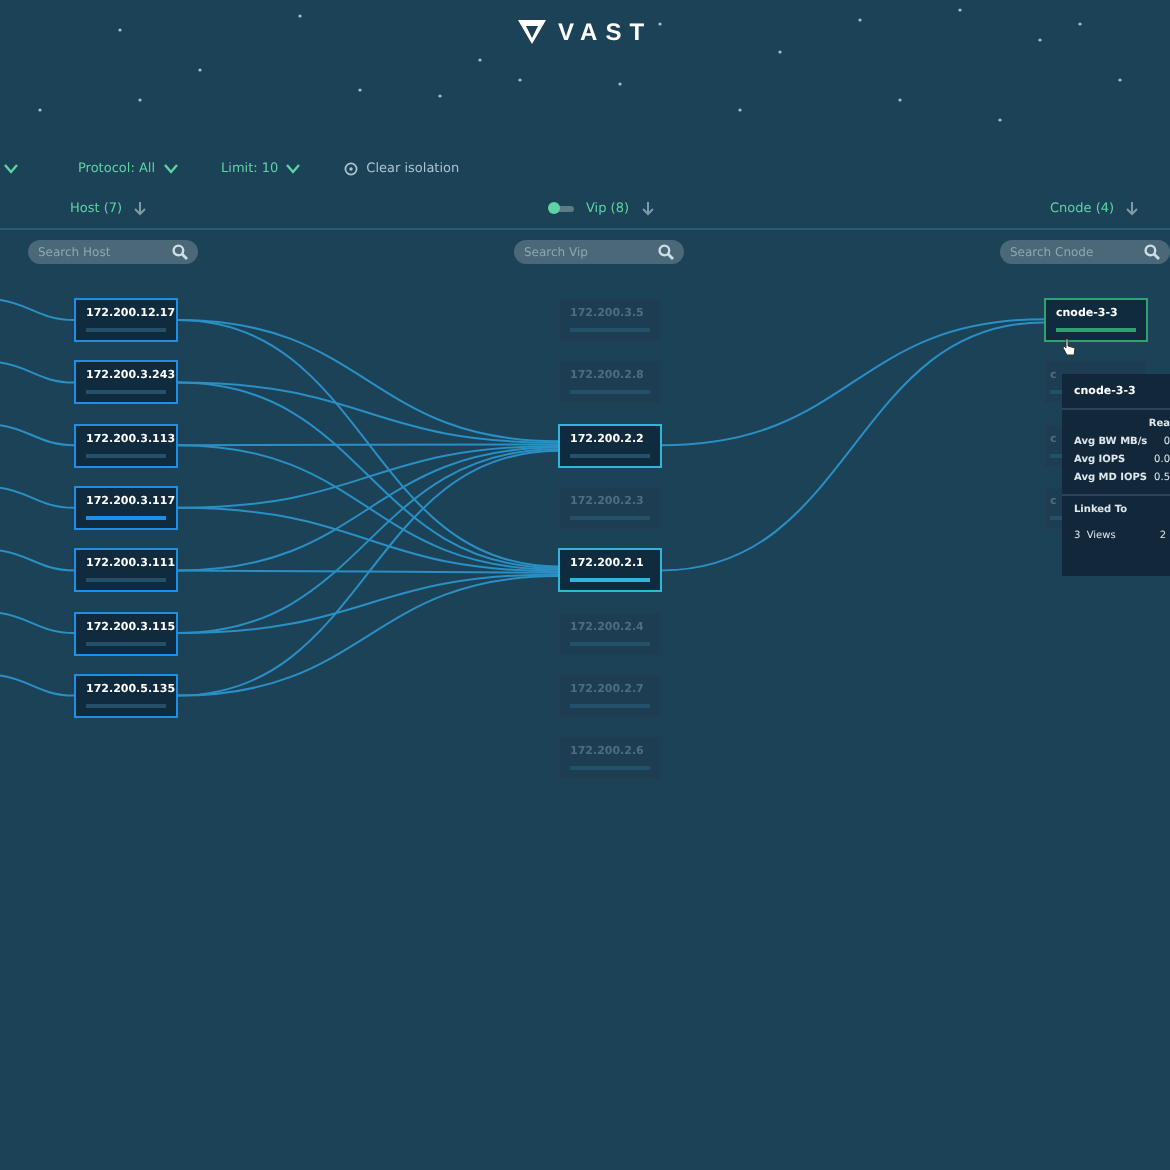  What do you see at coordinates (605, 32) in the screenshot?
I see `logo-text: VAST` at bounding box center [605, 32].